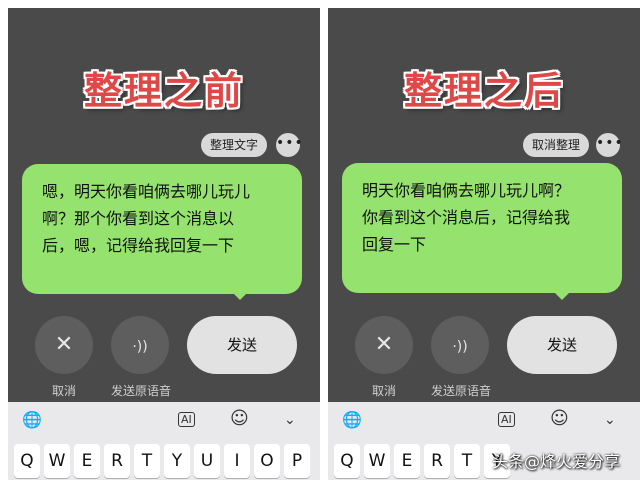  What do you see at coordinates (146, 191) in the screenshot?
I see `message-line: 嗯，明天你看咱俩去哪儿玩儿` at bounding box center [146, 191].